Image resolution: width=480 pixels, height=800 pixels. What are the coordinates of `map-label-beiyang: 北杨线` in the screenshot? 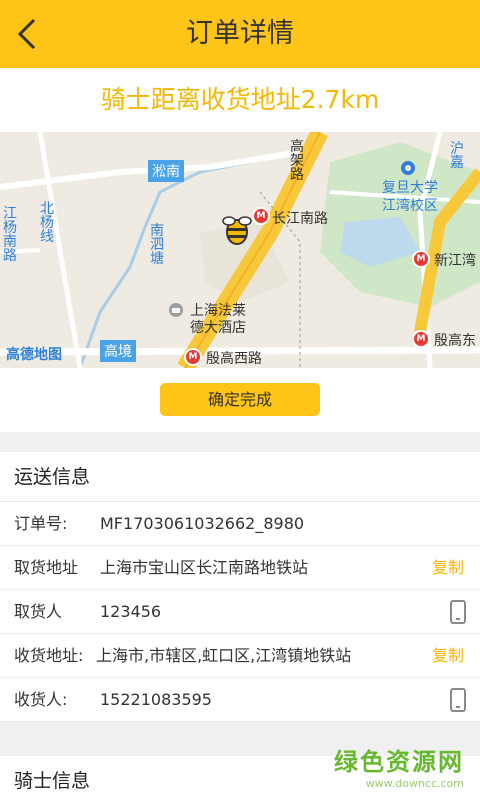 It's located at (47, 223).